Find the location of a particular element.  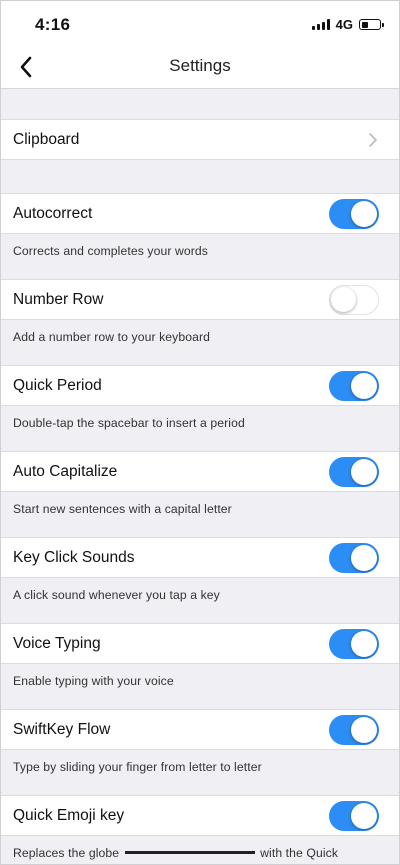

setting-row: Voice Typing is located at coordinates (200, 643).